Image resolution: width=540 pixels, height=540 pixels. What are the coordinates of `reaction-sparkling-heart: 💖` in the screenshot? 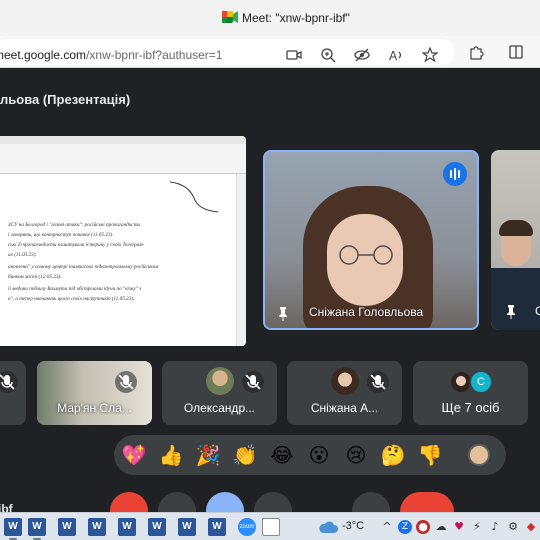 It's located at (134, 456).